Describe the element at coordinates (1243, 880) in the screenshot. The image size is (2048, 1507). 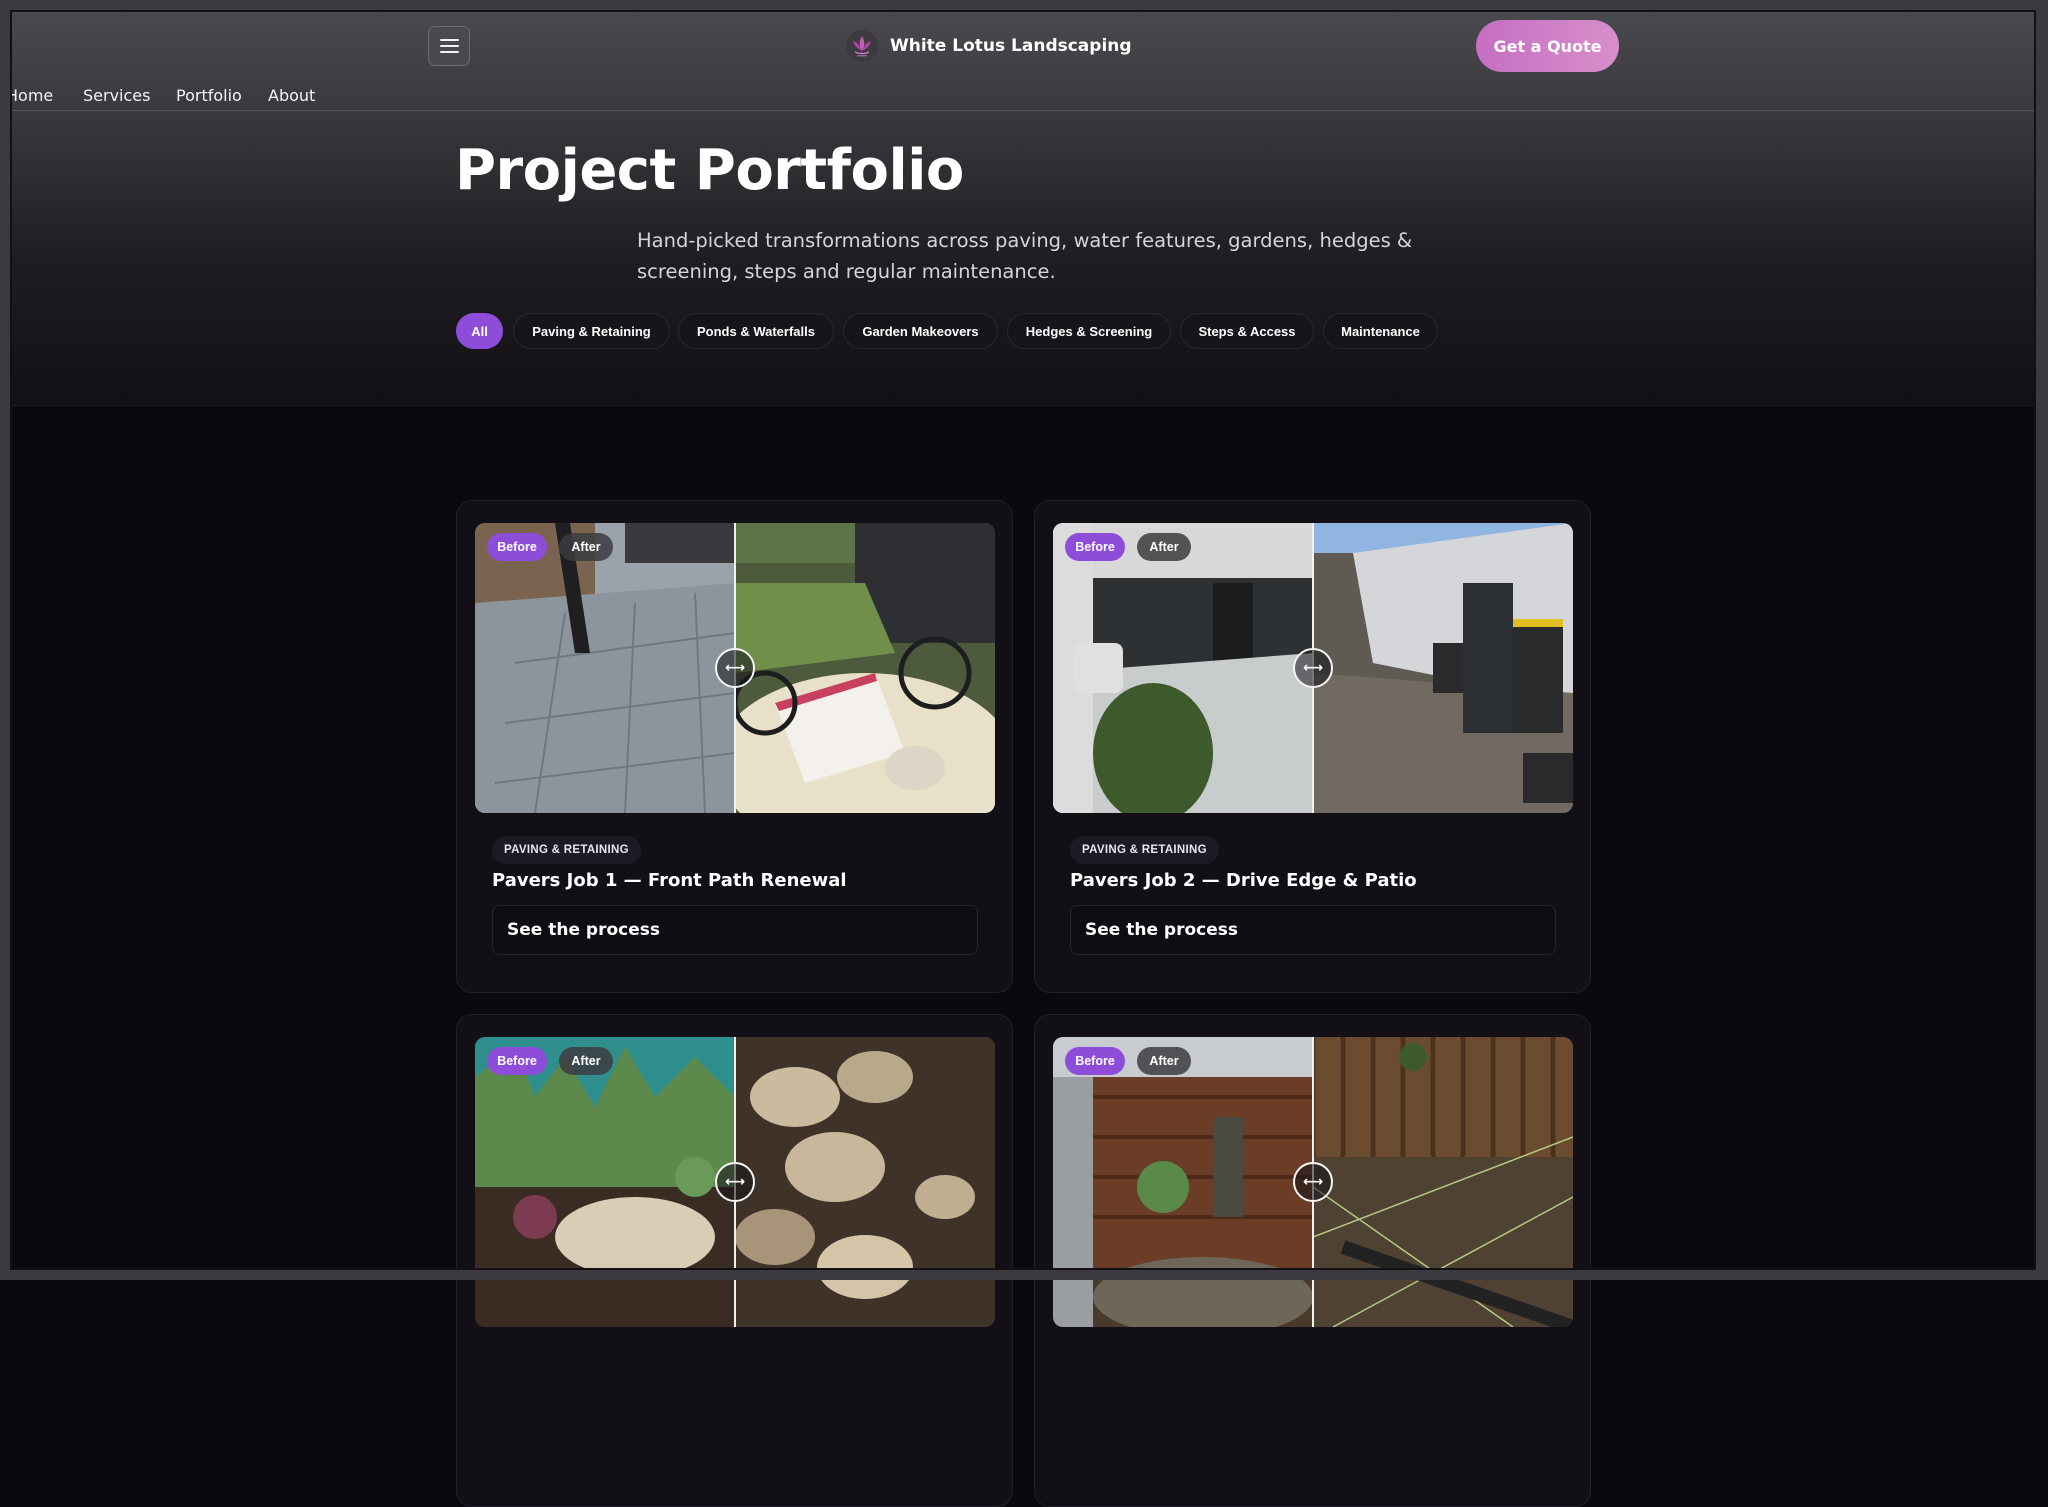
I see `project-title: Pavers Job 2 — Drive Edge & Patio` at that location.